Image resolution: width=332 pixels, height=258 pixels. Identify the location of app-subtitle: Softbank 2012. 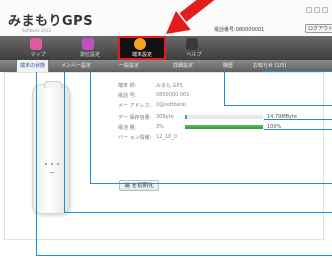
(37, 30).